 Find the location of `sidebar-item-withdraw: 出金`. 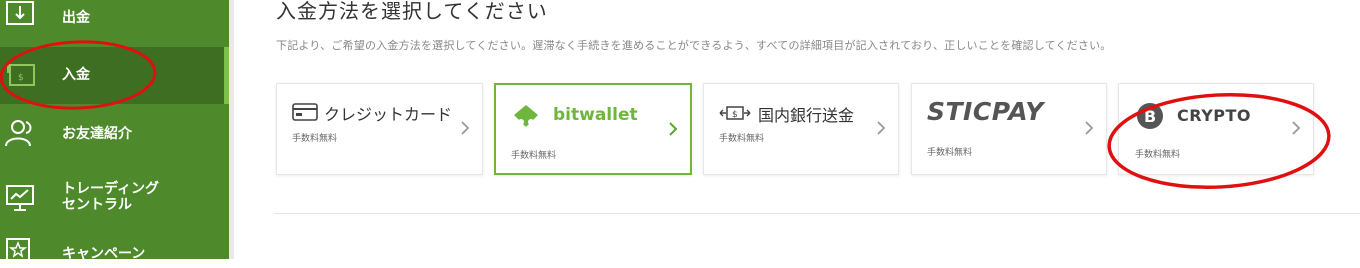

sidebar-item-withdraw: 出金 is located at coordinates (114, 20).